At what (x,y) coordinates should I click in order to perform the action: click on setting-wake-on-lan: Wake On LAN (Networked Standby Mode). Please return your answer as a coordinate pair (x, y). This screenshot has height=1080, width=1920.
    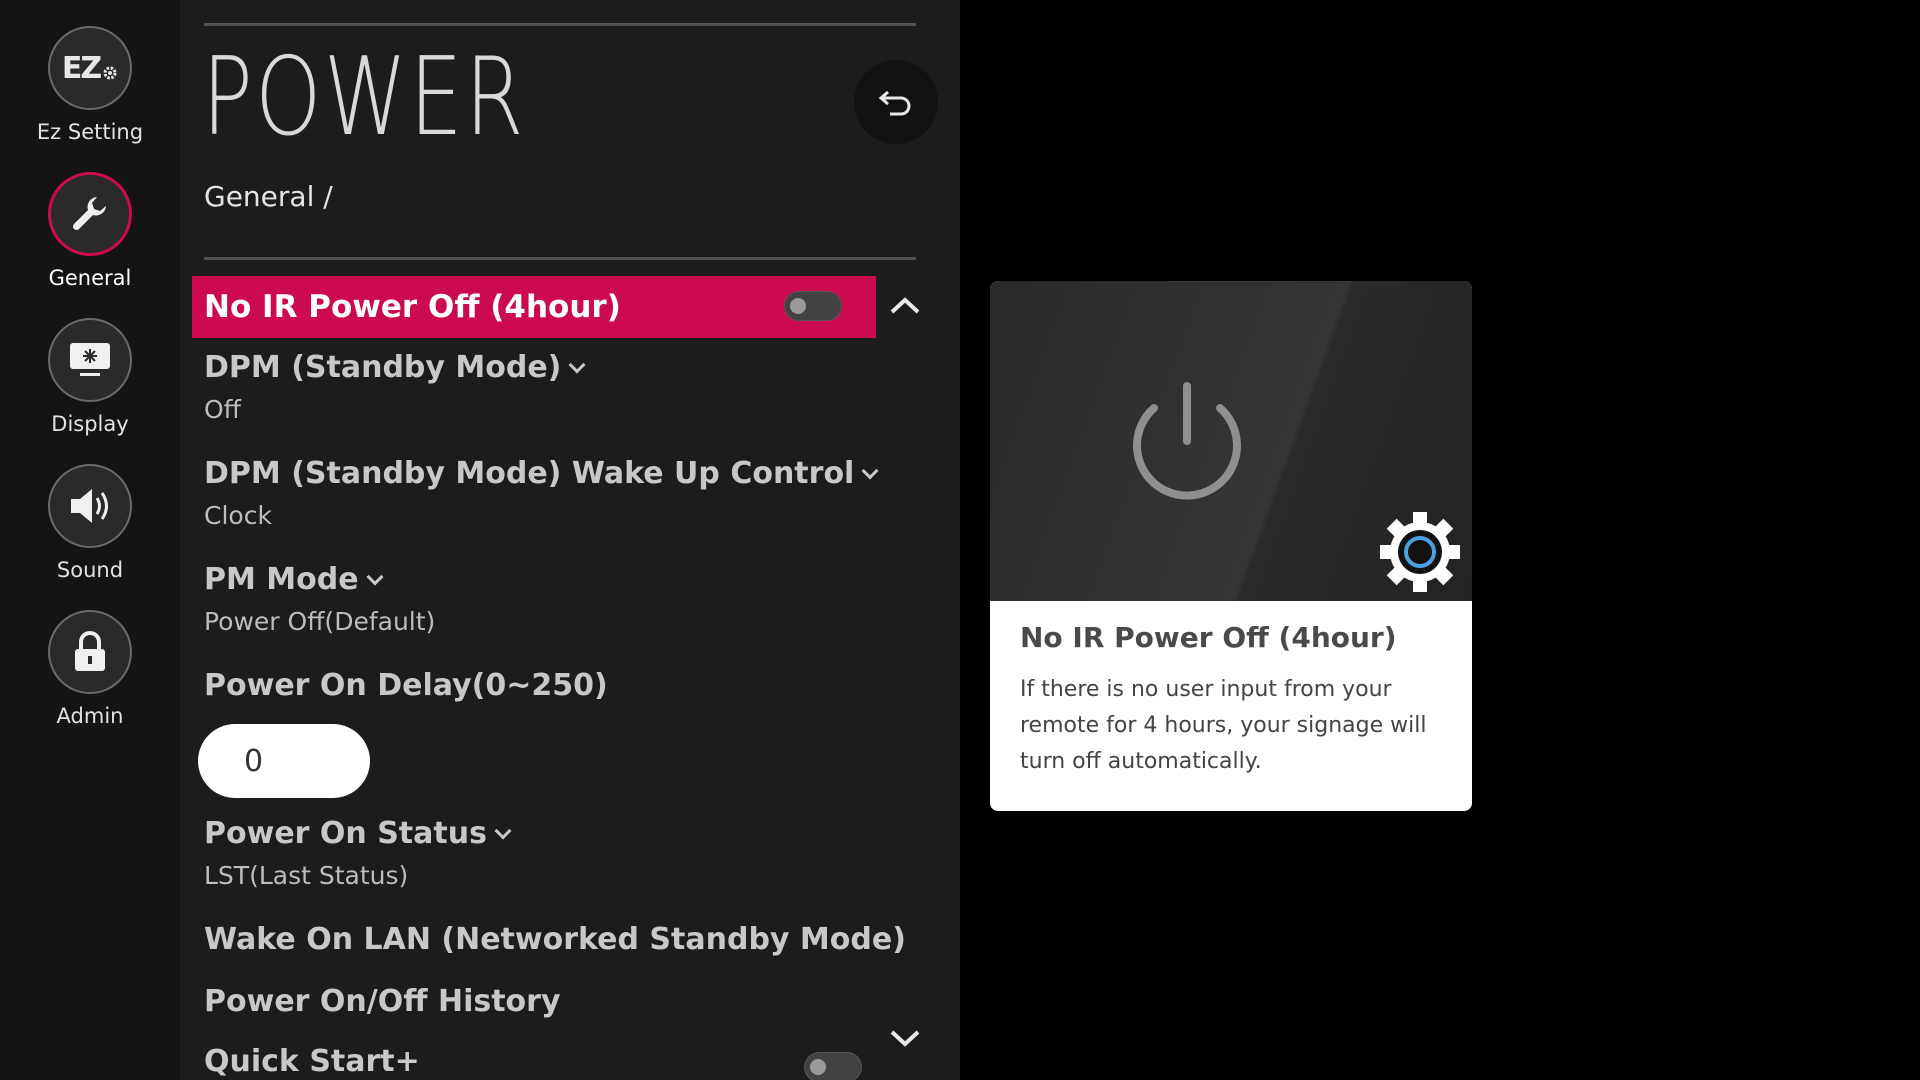
    Looking at the image, I should click on (555, 939).